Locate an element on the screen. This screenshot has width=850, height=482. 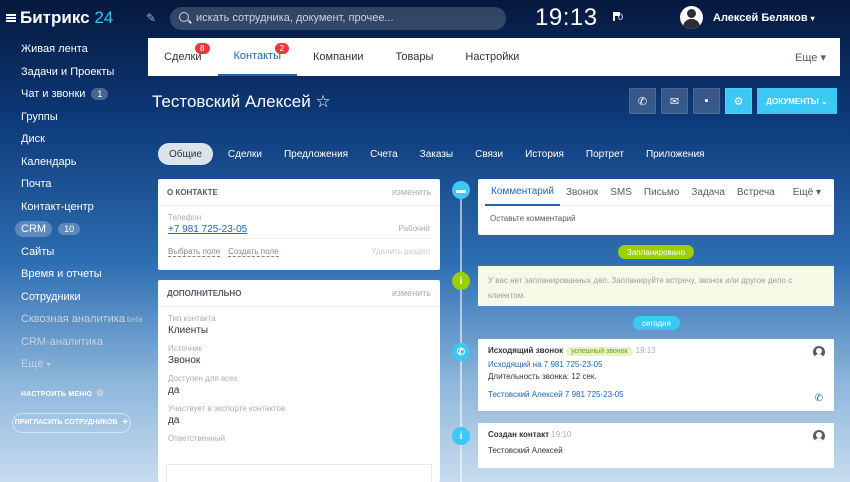
comment-icon: ▬ is located at coordinates (461, 190).